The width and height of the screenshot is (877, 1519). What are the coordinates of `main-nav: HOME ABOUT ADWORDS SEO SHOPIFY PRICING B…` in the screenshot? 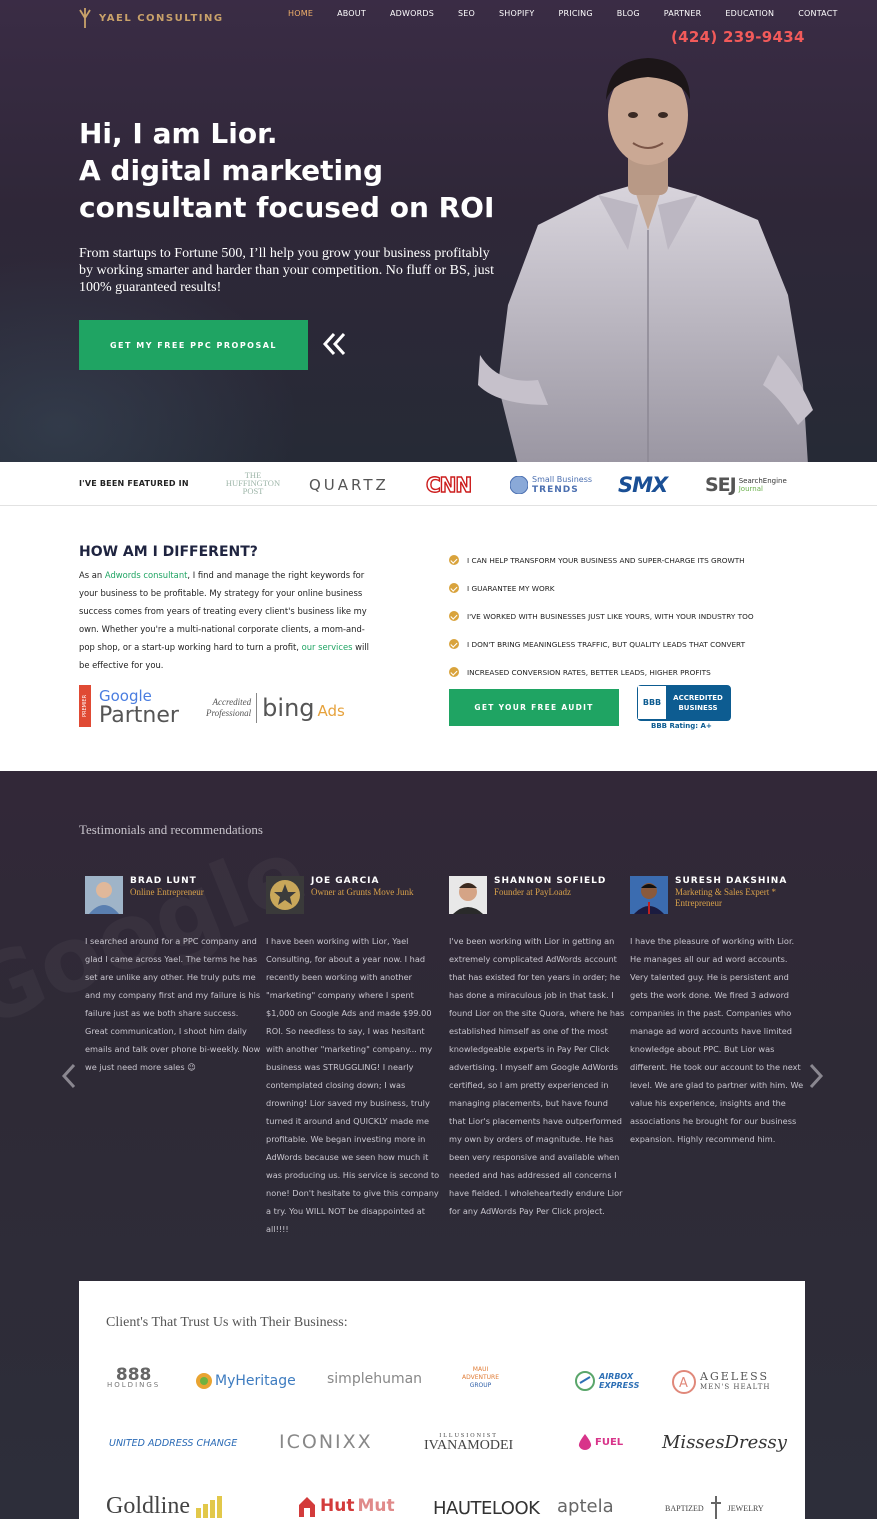 It's located at (563, 13).